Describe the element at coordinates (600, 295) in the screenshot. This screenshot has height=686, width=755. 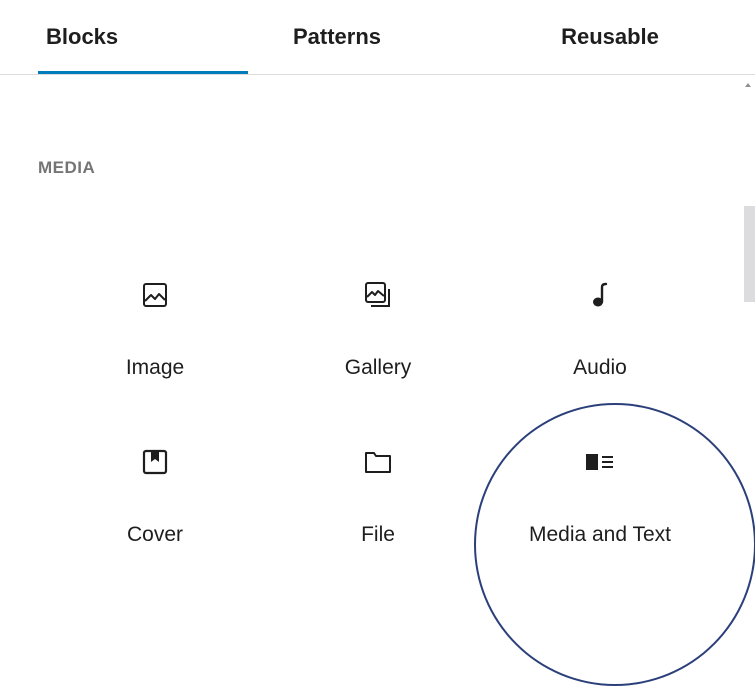
I see `audio-icon` at that location.